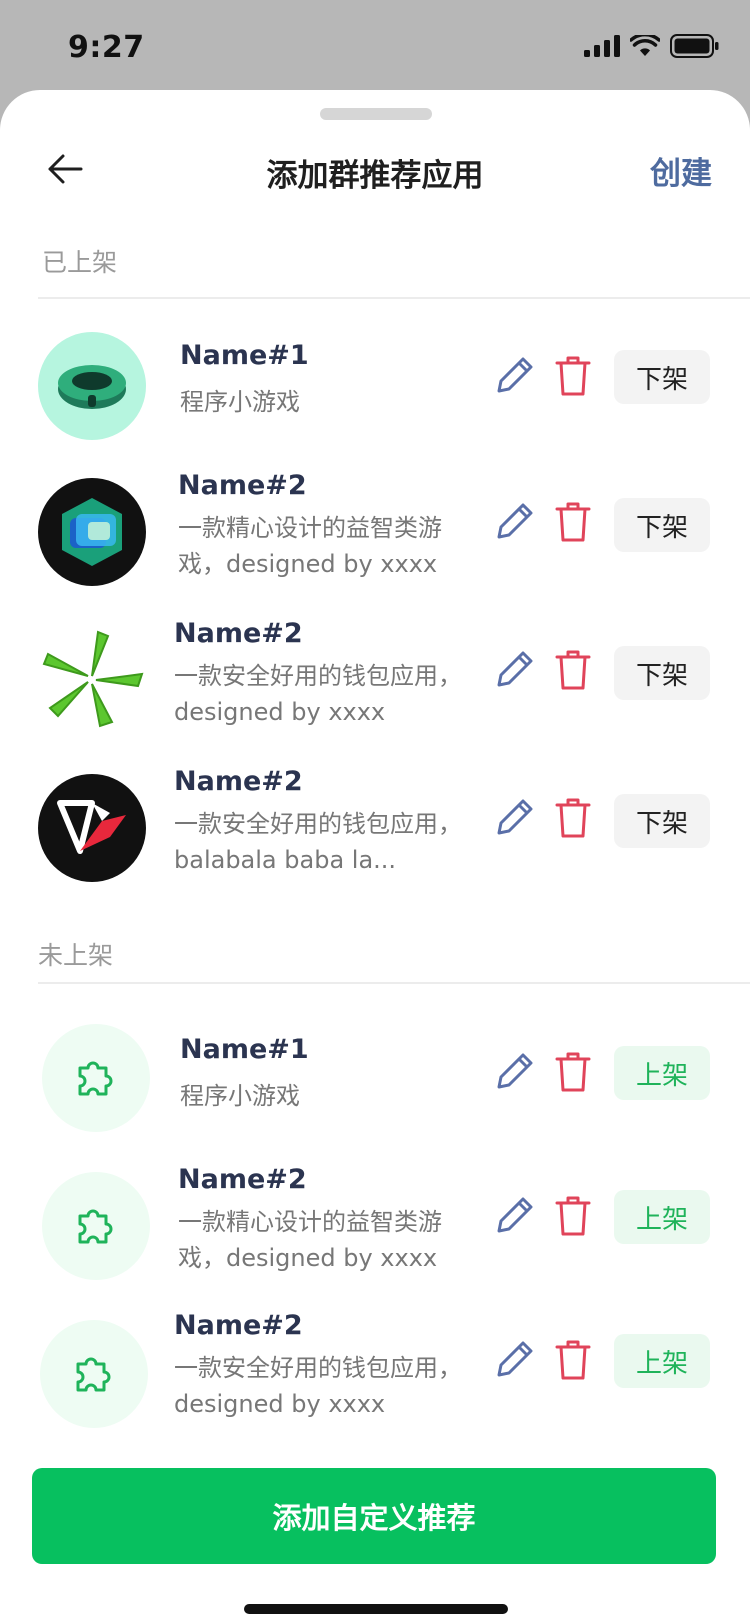  What do you see at coordinates (375, 1084) in the screenshot?
I see `list-item: Name#1 程序小游戏 上架` at bounding box center [375, 1084].